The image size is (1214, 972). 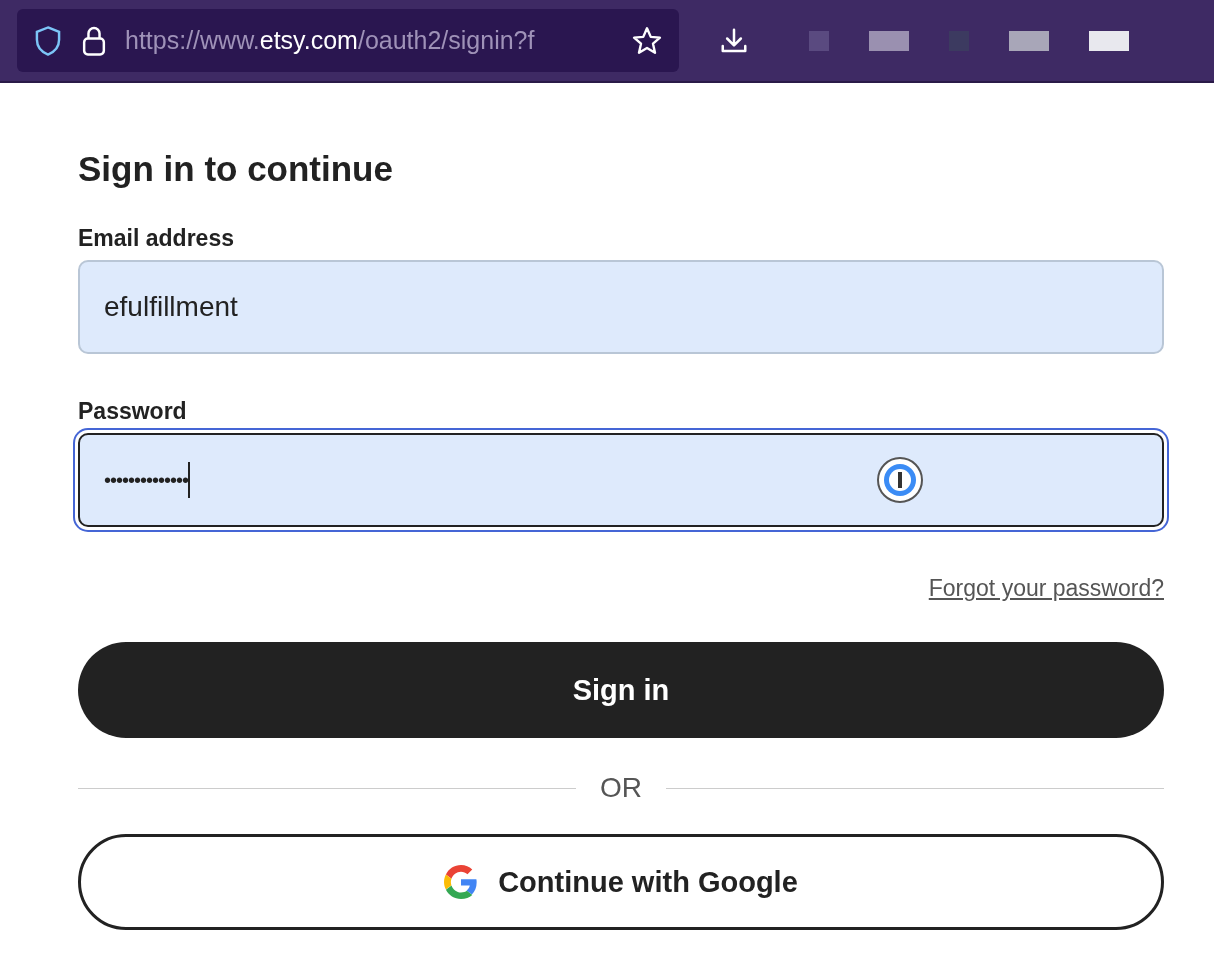 I want to click on email-field: efulfillment, so click(x=621, y=307).